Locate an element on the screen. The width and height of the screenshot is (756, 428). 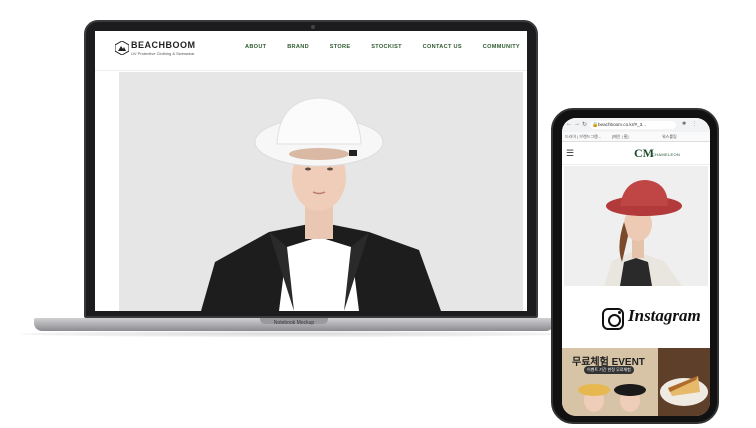
model-illustration is located at coordinates (636, 226).